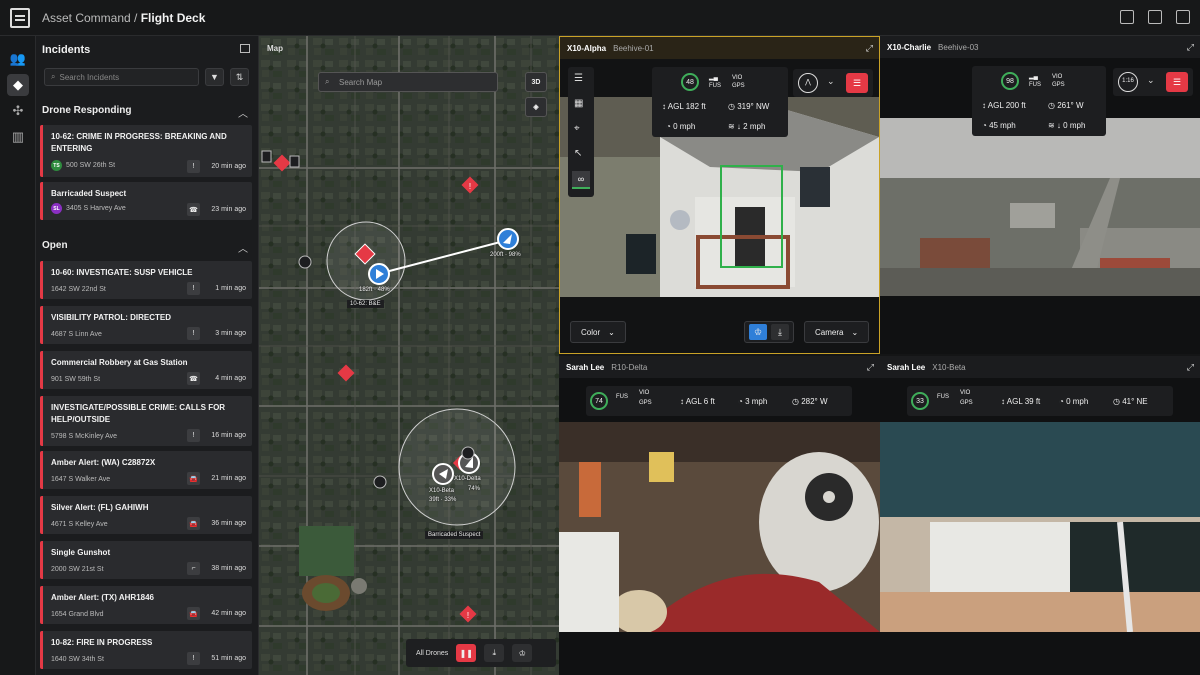 The height and width of the screenshot is (675, 1200). What do you see at coordinates (379, 274) in the screenshot?
I see `drone-marker-alpha` at bounding box center [379, 274].